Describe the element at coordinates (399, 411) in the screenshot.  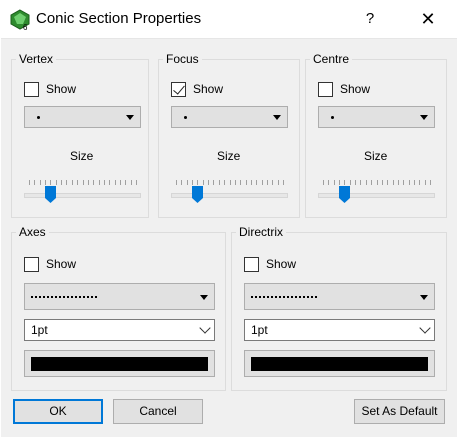
I see `set-as-default-button: Set As Default` at that location.